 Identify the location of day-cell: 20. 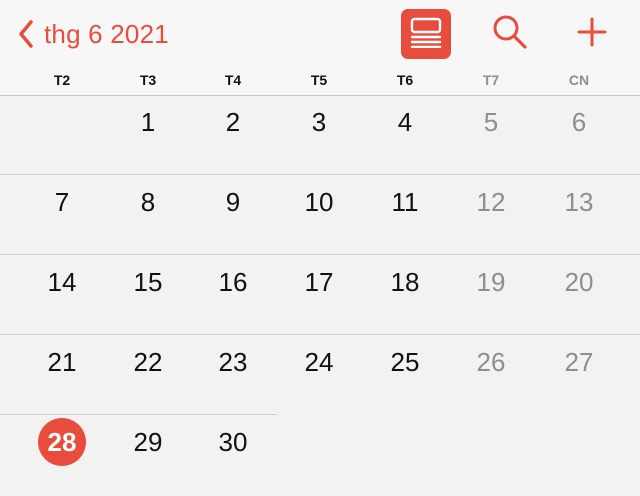
(579, 282).